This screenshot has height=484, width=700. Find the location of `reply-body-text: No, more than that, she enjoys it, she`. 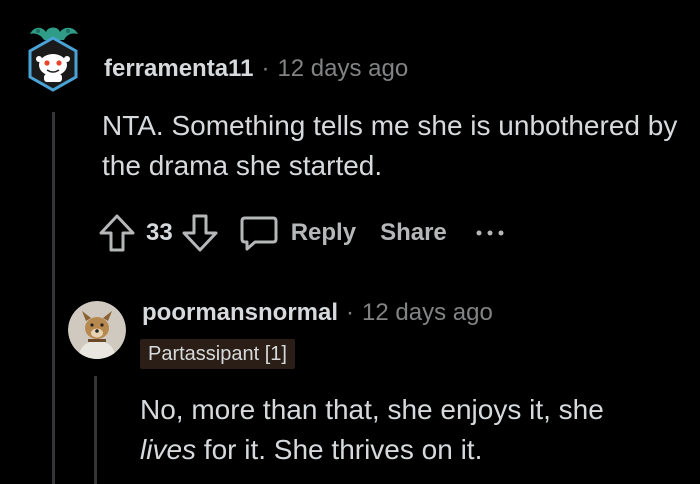

reply-body-text: No, more than that, she enjoys it, she is located at coordinates (372, 409).